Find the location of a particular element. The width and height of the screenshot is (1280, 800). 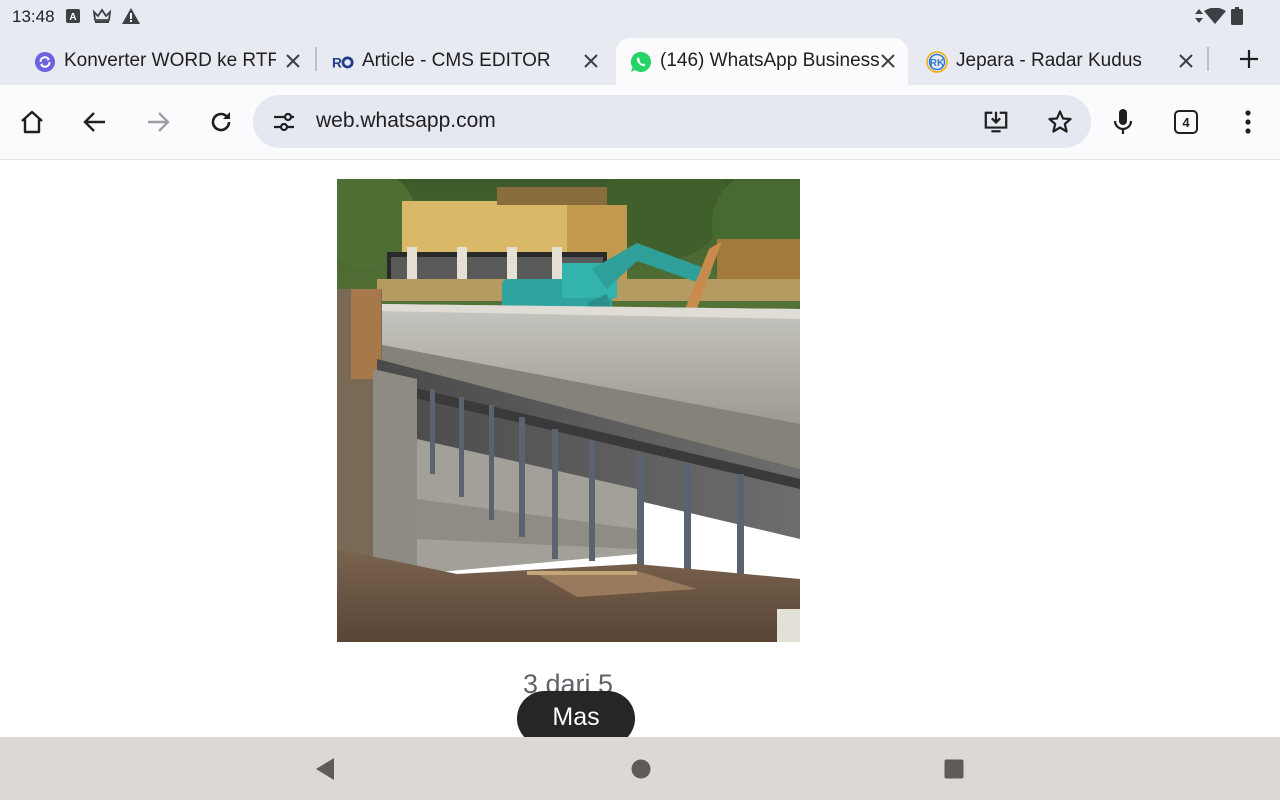

nav-recents-button is located at coordinates (954, 769).